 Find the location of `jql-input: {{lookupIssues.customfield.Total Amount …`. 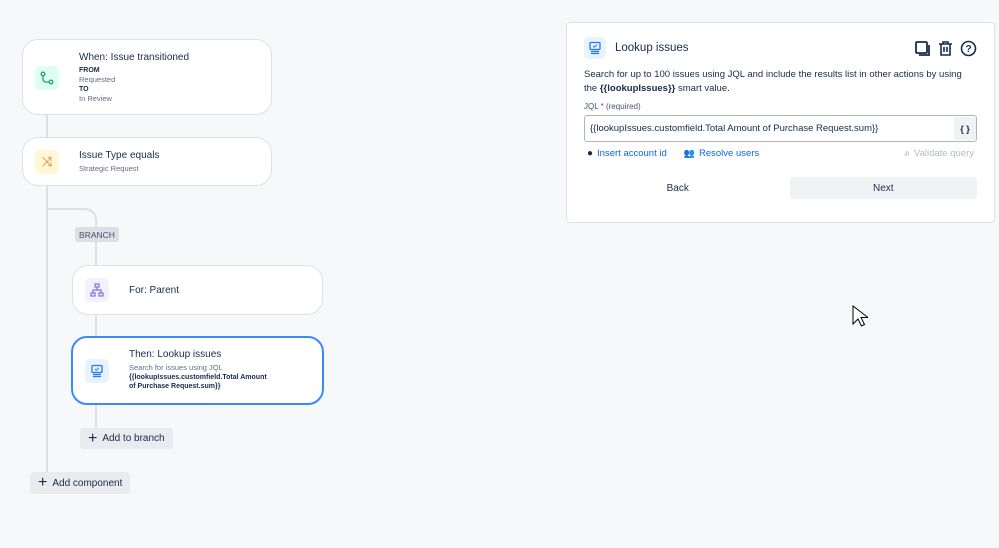

jql-input: {{lookupIssues.customfield.Total Amount … is located at coordinates (780, 128).